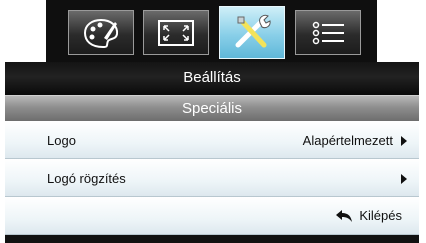 This screenshot has height=243, width=426. I want to click on fullscreen-icon, so click(176, 32).